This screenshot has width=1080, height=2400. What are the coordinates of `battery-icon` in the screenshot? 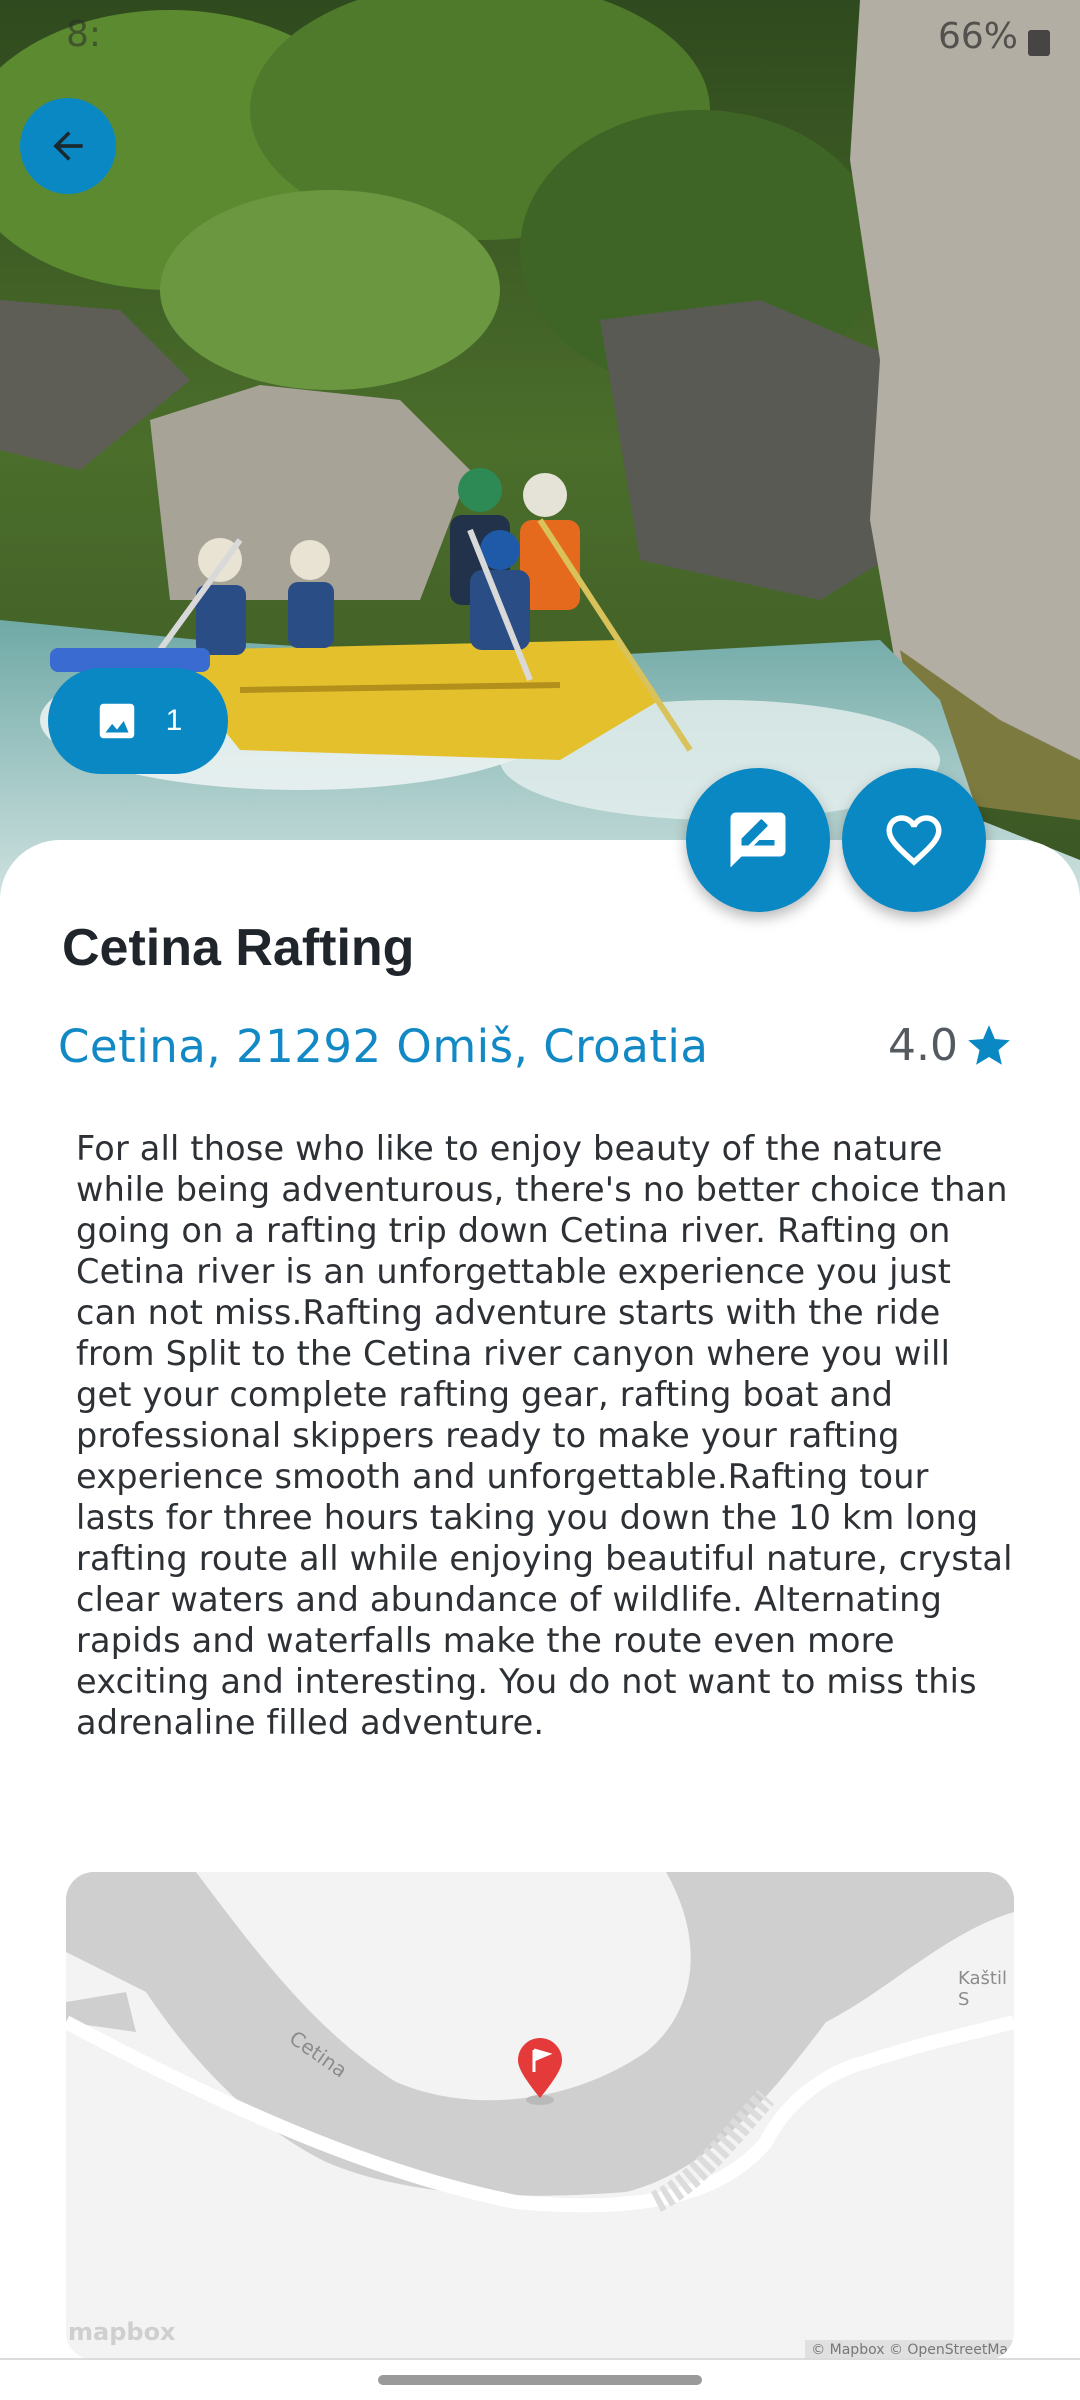 It's located at (1039, 43).